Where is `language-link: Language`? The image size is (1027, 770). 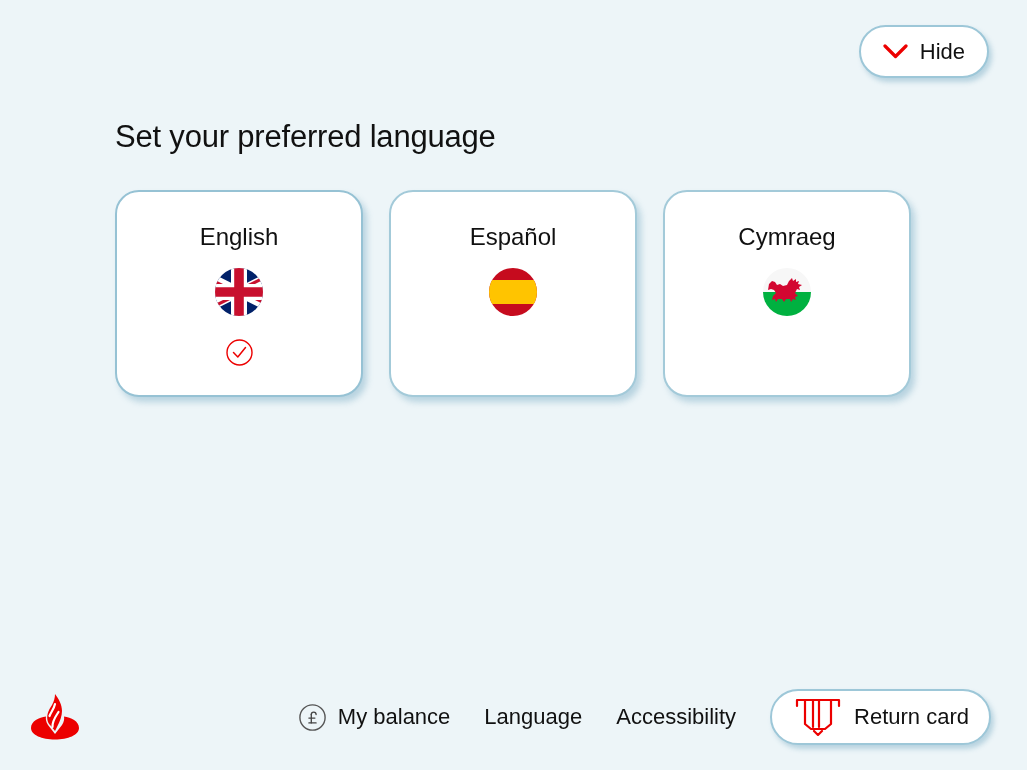
language-link: Language is located at coordinates (533, 717).